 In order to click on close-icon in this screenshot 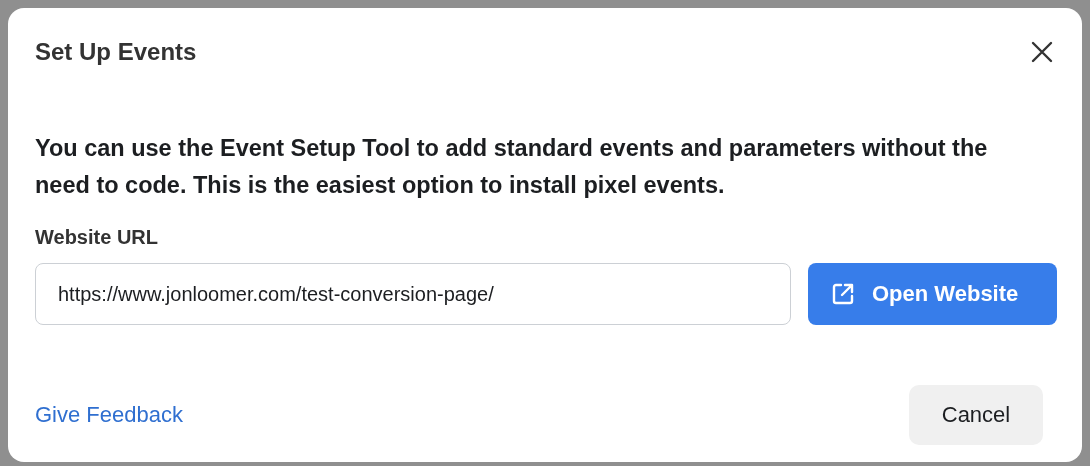, I will do `click(1042, 52)`.